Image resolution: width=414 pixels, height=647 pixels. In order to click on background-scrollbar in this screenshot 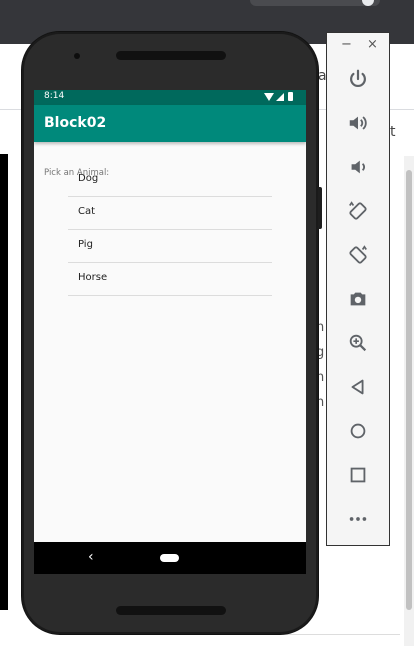, I will do `click(409, 401)`.